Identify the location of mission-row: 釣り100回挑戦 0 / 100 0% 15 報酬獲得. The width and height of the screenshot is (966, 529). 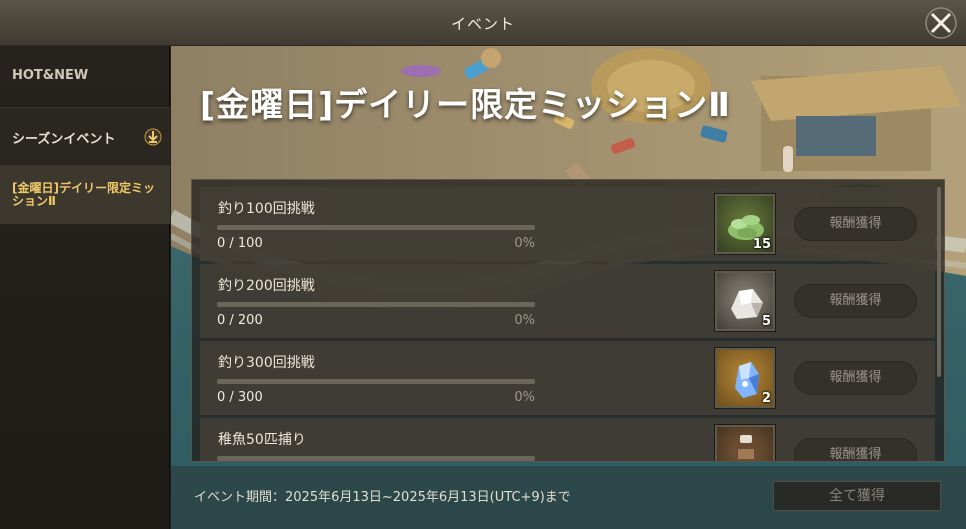
(567, 224).